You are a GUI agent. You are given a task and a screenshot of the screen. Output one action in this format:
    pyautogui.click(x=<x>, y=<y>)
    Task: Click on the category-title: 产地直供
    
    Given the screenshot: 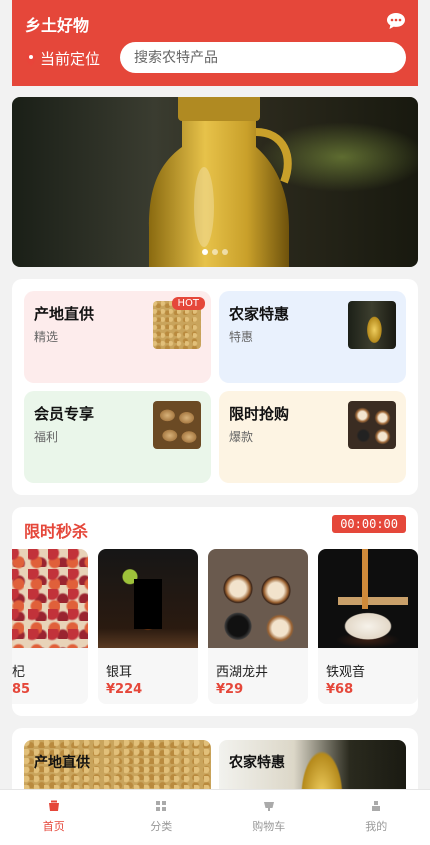 What is the action you would take?
    pyautogui.click(x=64, y=313)
    